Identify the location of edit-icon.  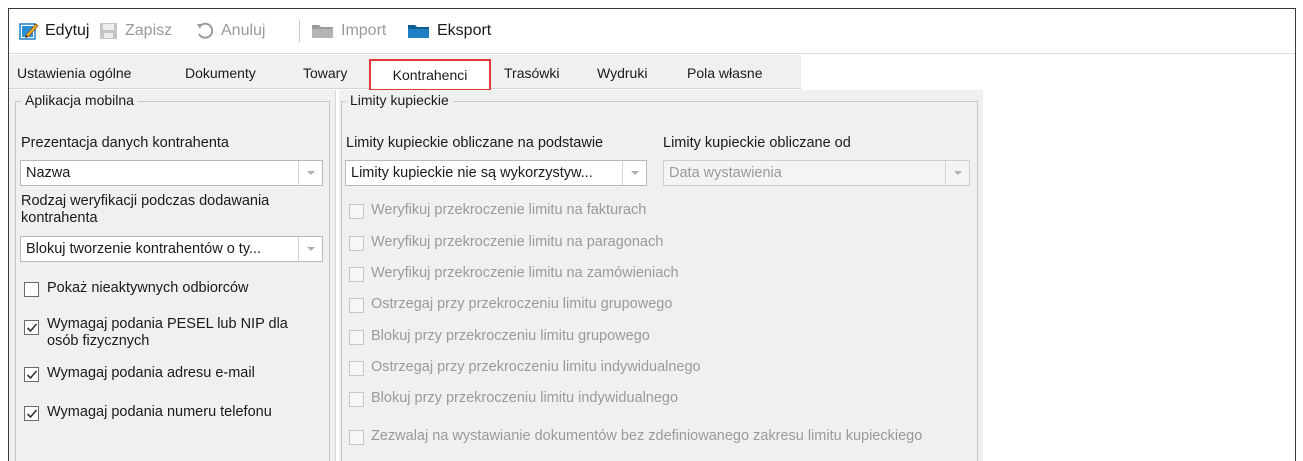
(29, 31).